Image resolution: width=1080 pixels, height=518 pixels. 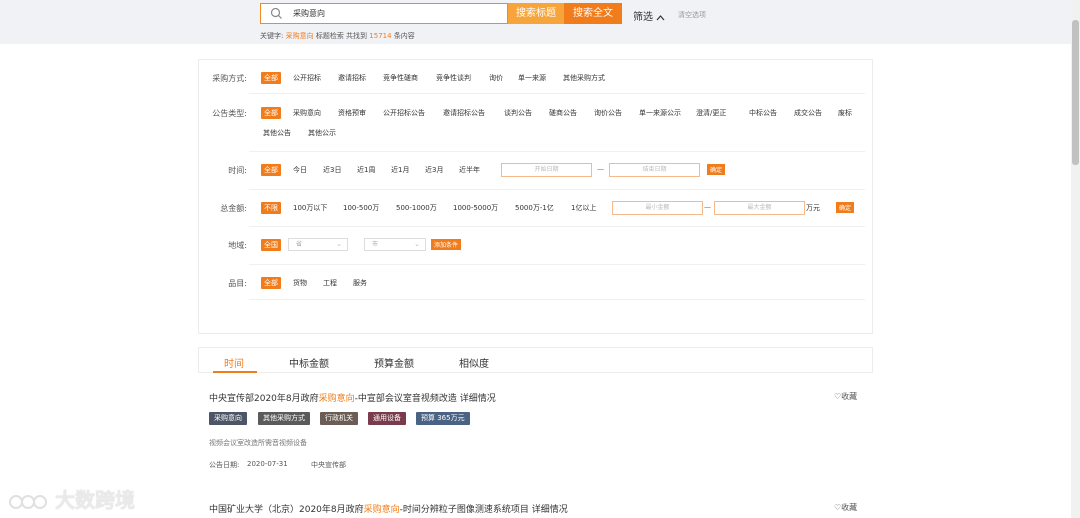 I want to click on end-date-input: 结束日期, so click(x=654, y=170).